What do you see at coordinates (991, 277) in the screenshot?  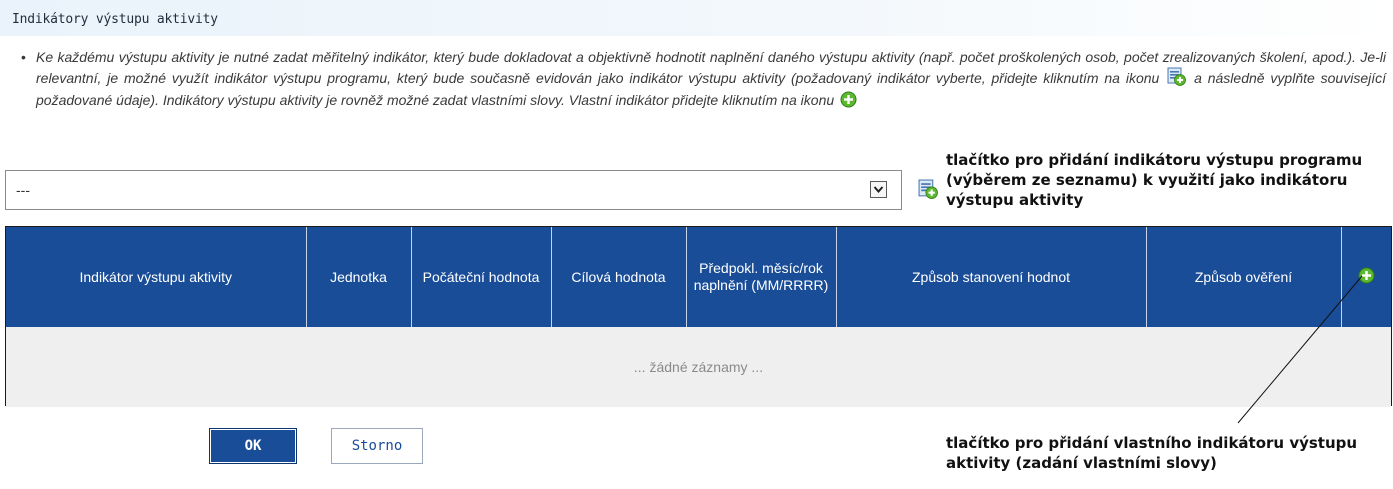 I see `column-header: Způsob stanovení hodnot` at bounding box center [991, 277].